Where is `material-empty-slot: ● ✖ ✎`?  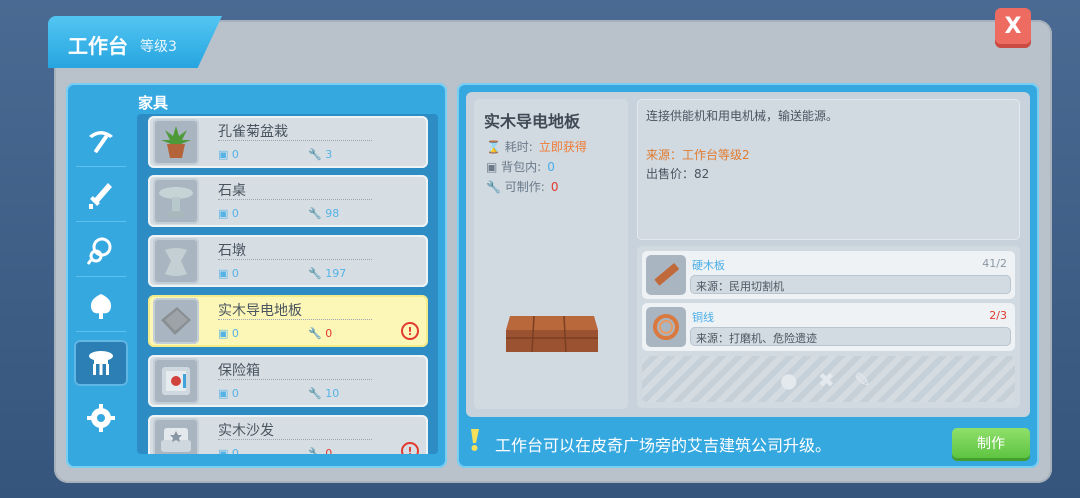 material-empty-slot: ● ✖ ✎ is located at coordinates (828, 379).